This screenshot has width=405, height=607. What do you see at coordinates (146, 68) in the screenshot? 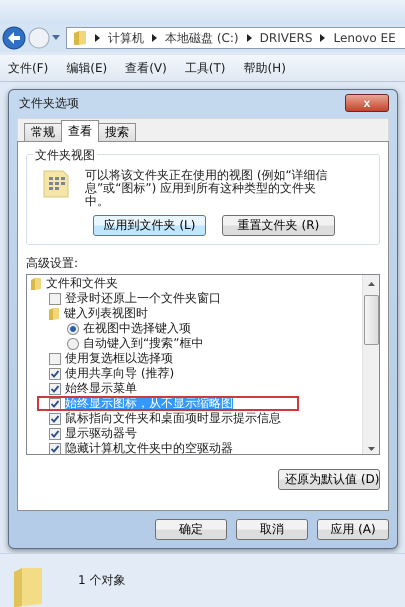
I see `menu-item: 查看(V)` at bounding box center [146, 68].